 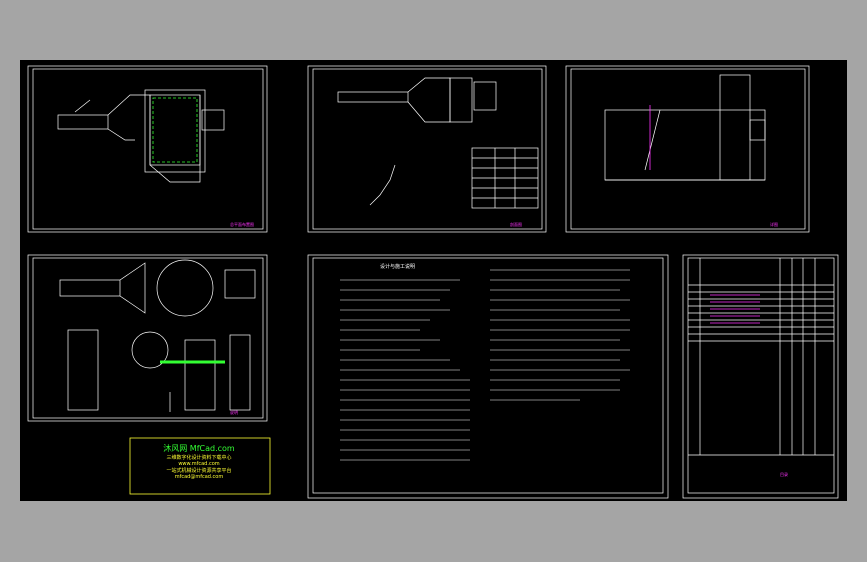 What do you see at coordinates (199, 471) in the screenshot?
I see `stamp-line-3: 一站式机械设计资源共享平台` at bounding box center [199, 471].